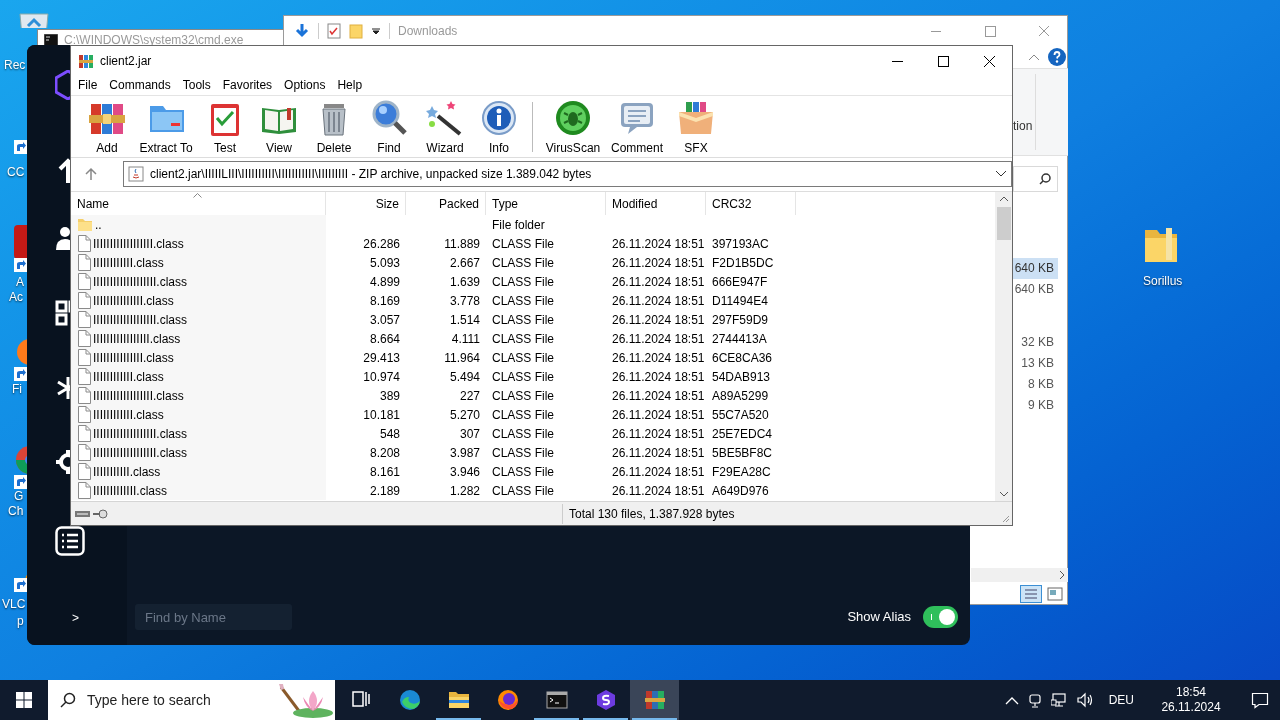  What do you see at coordinates (1005, 518) in the screenshot?
I see `resize-grip-icon` at bounding box center [1005, 518].